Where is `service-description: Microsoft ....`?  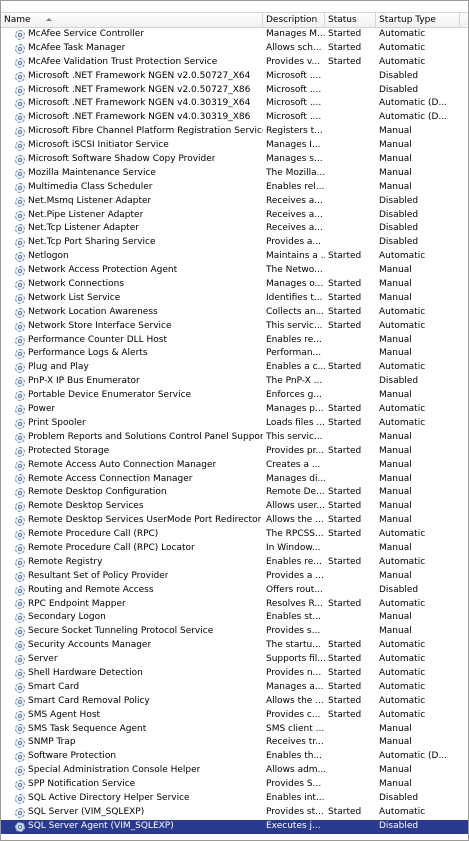 service-description: Microsoft .... is located at coordinates (294, 75).